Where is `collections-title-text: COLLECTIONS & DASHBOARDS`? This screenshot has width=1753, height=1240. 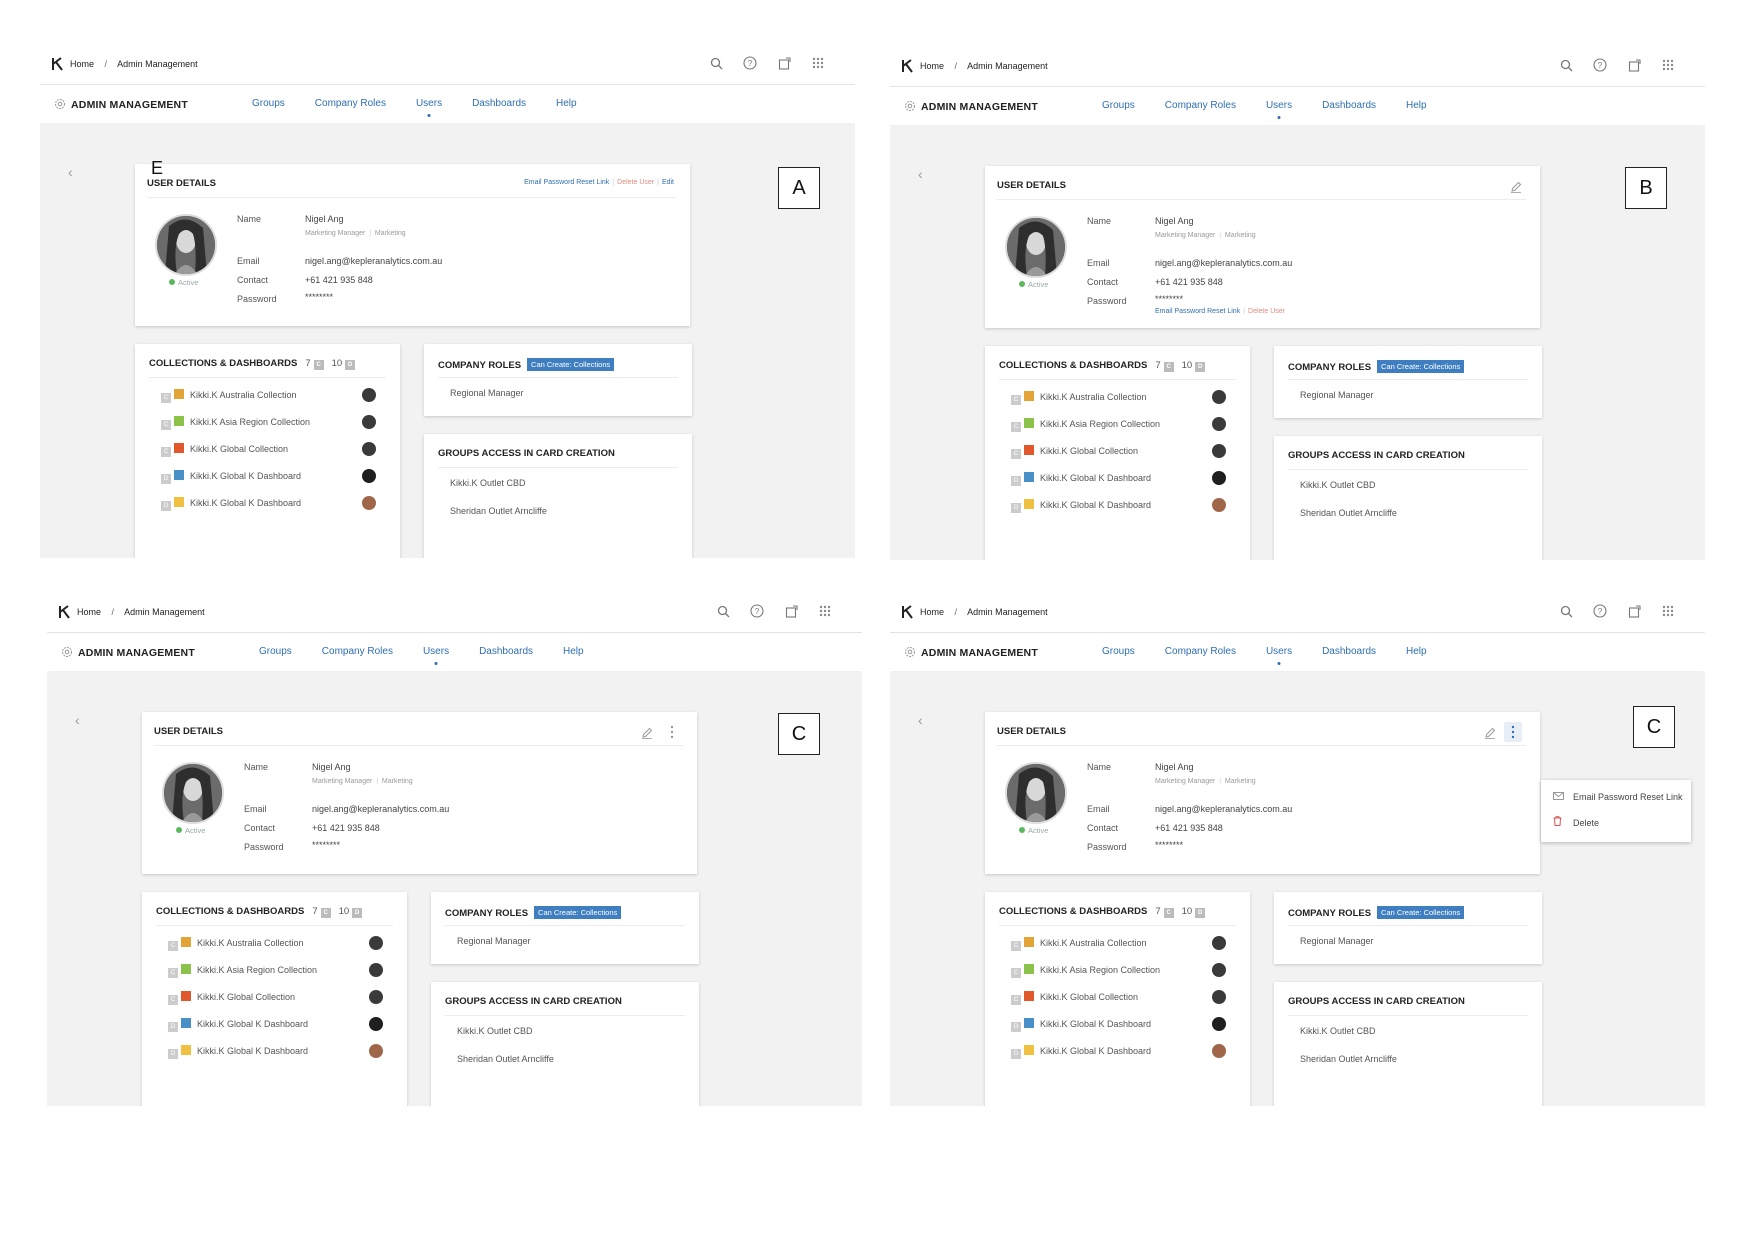 collections-title-text: COLLECTIONS & DASHBOARDS is located at coordinates (1073, 365).